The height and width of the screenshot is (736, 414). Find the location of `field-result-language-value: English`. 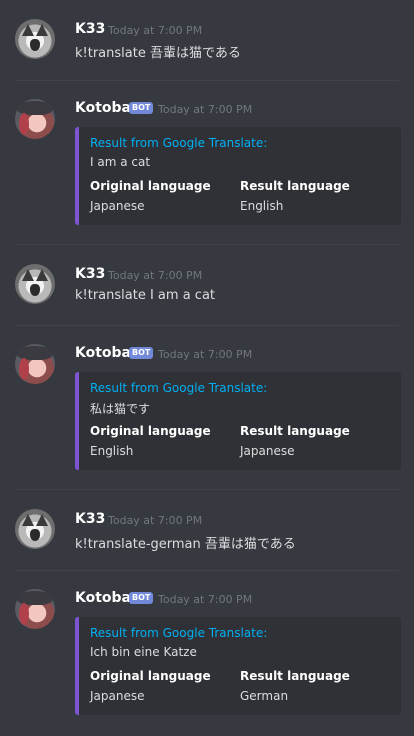

field-result-language-value: English is located at coordinates (262, 206).